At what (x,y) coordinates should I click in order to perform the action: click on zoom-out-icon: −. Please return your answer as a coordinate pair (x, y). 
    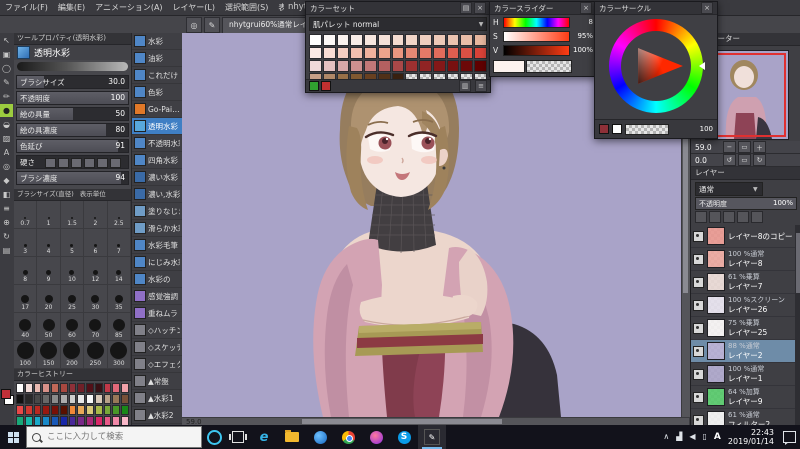
    Looking at the image, I should click on (729, 147).